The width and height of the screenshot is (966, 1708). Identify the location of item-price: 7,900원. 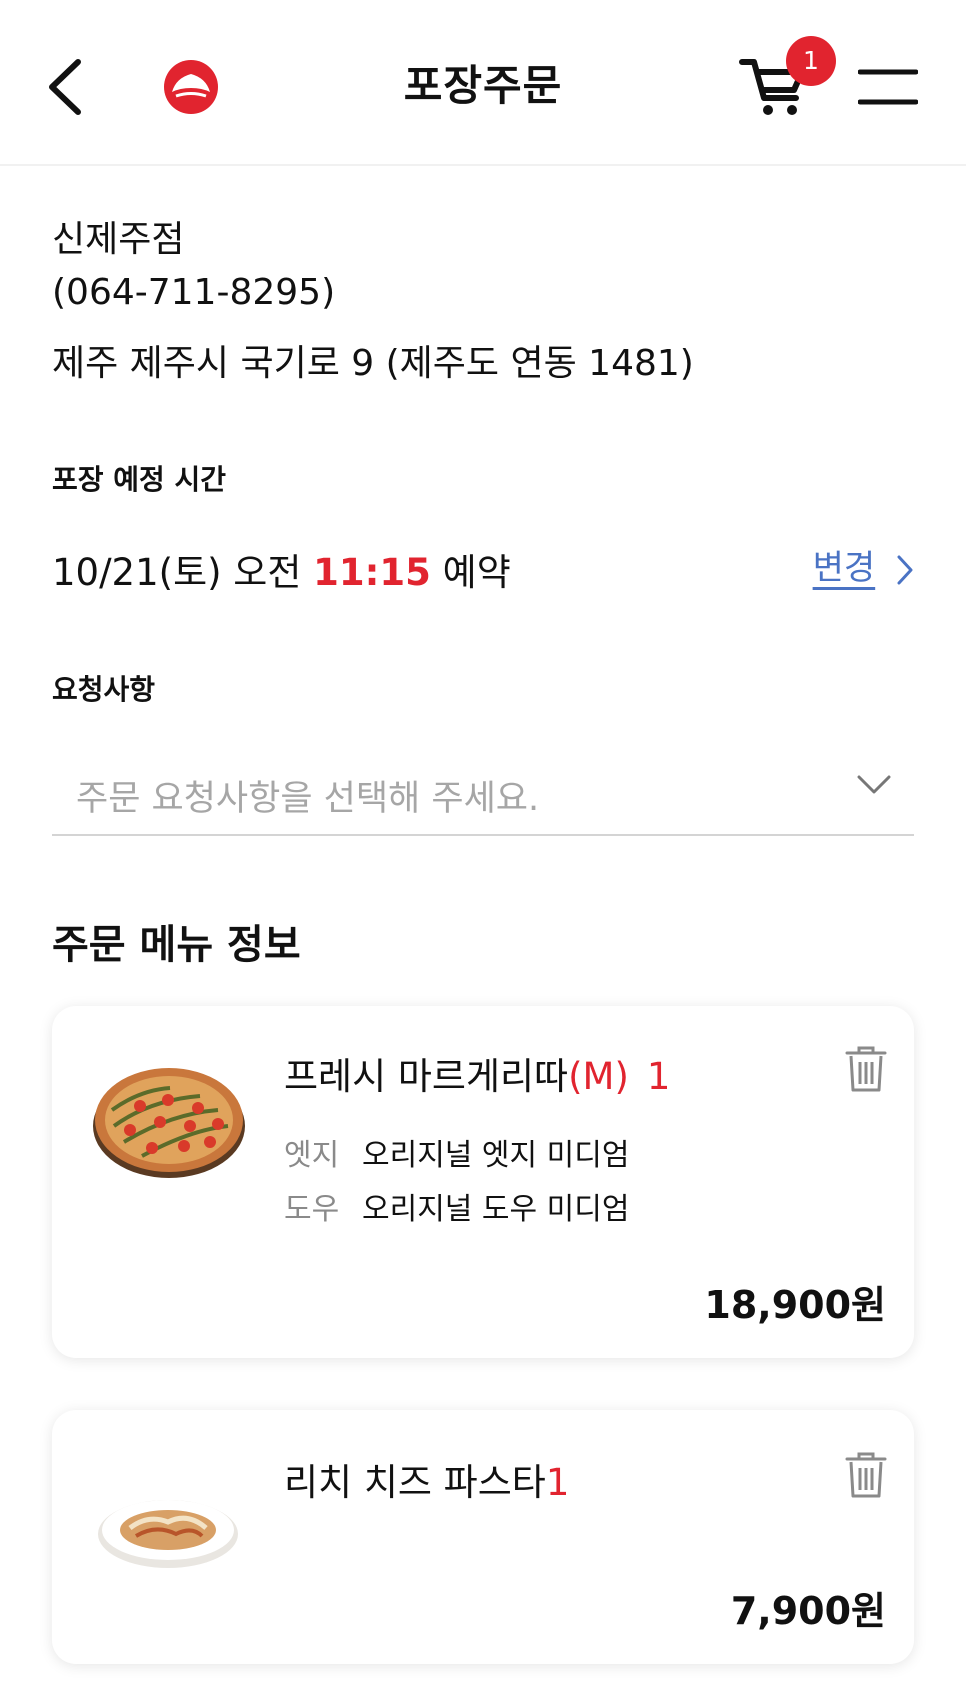
(808, 1611).